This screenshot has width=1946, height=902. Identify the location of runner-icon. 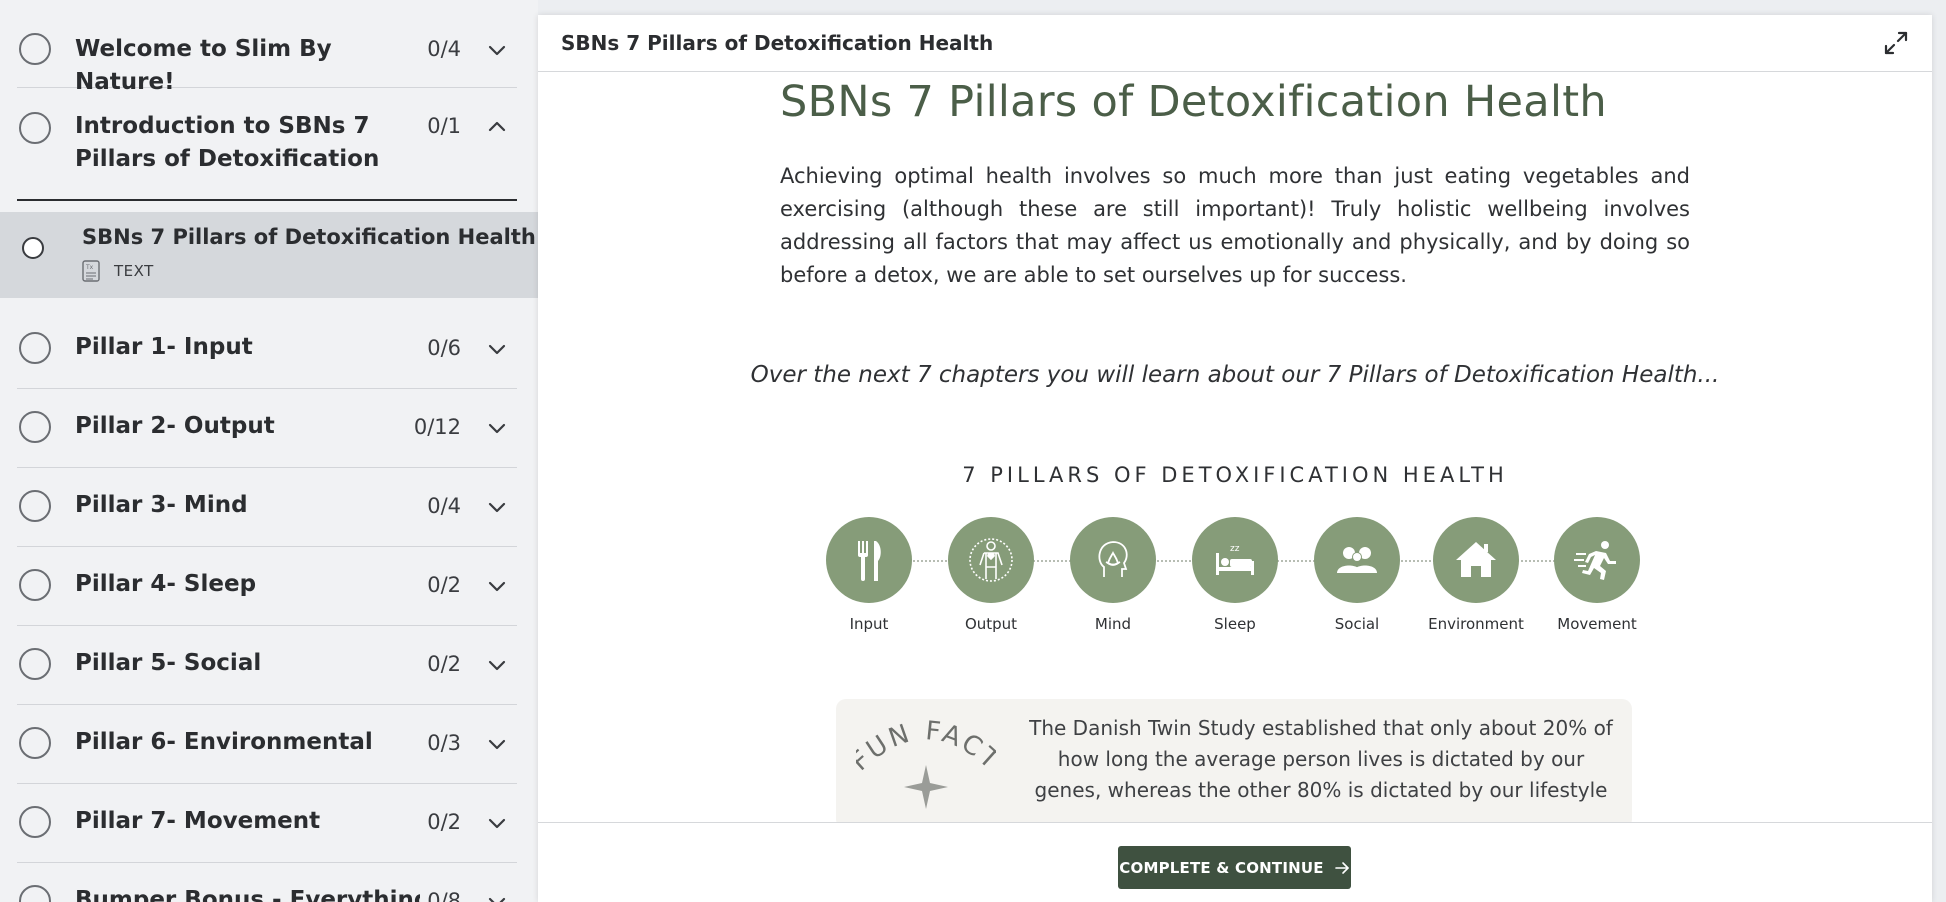
(1597, 560).